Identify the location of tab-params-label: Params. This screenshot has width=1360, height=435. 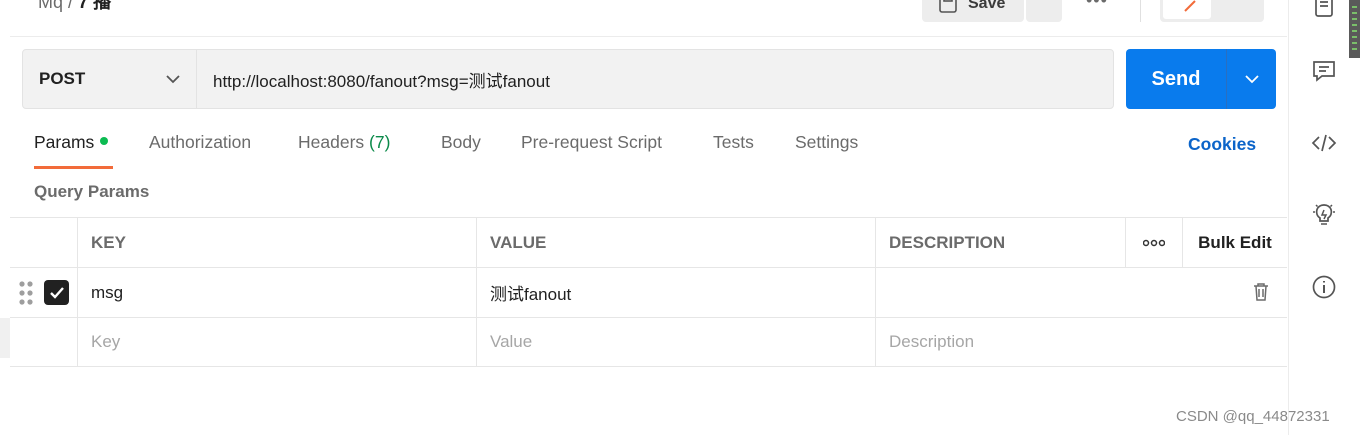
(64, 142).